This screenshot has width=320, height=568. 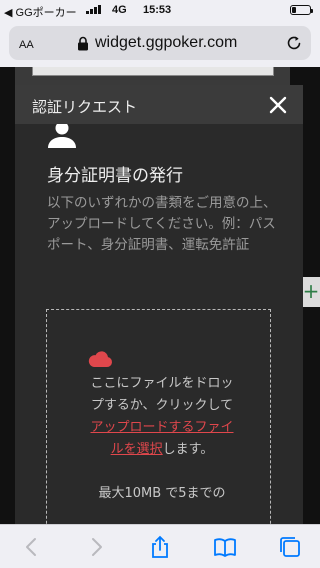 What do you see at coordinates (40, 12) in the screenshot?
I see `carrier-label: ◀ GGポーカー` at bounding box center [40, 12].